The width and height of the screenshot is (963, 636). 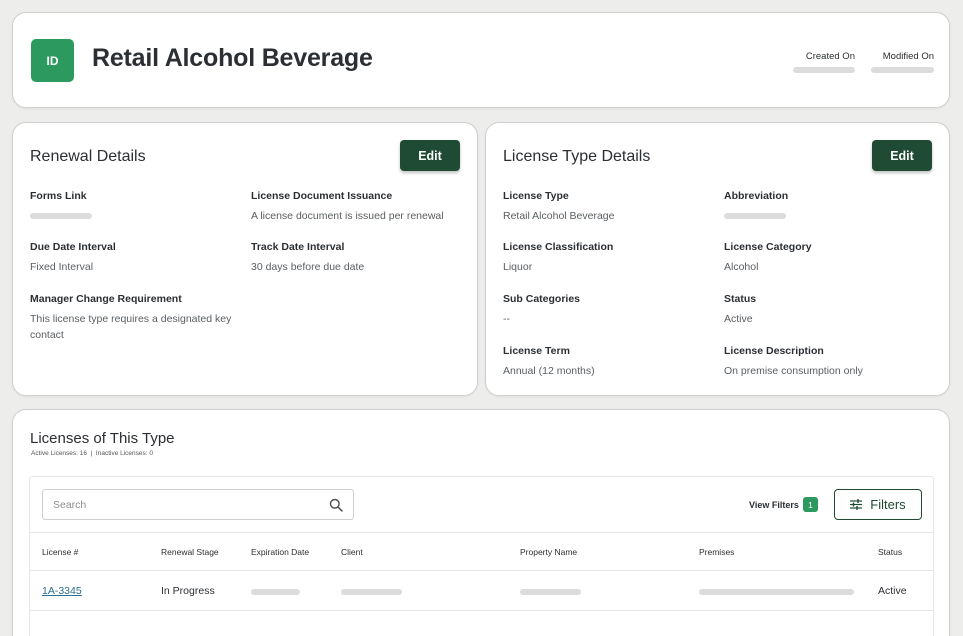 I want to click on col-renewal-stage: Renewal Stage, so click(x=190, y=552).